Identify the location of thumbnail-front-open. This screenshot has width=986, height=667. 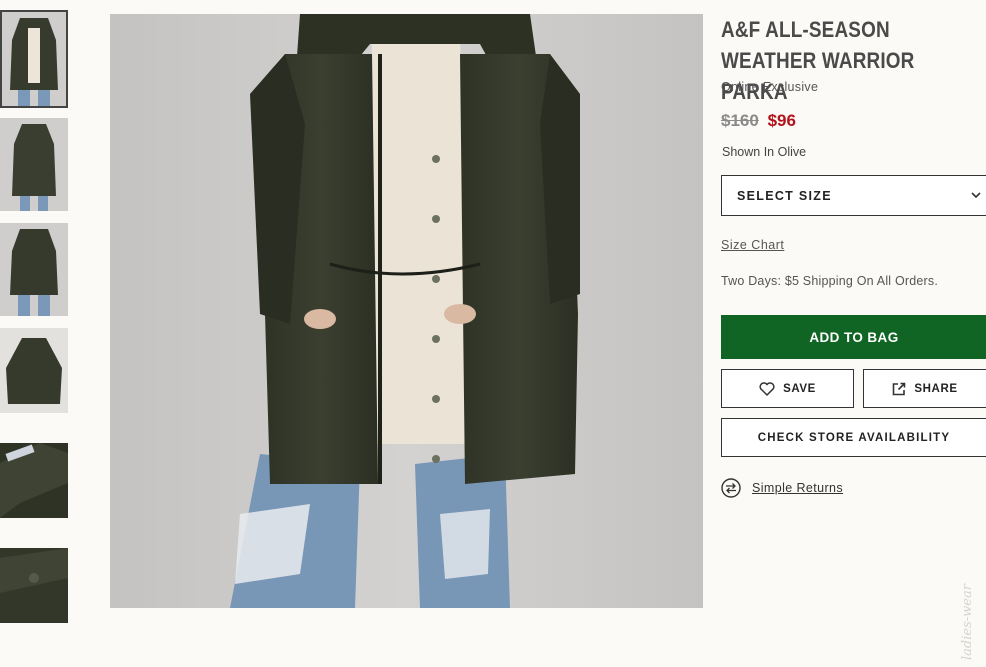
(34, 269).